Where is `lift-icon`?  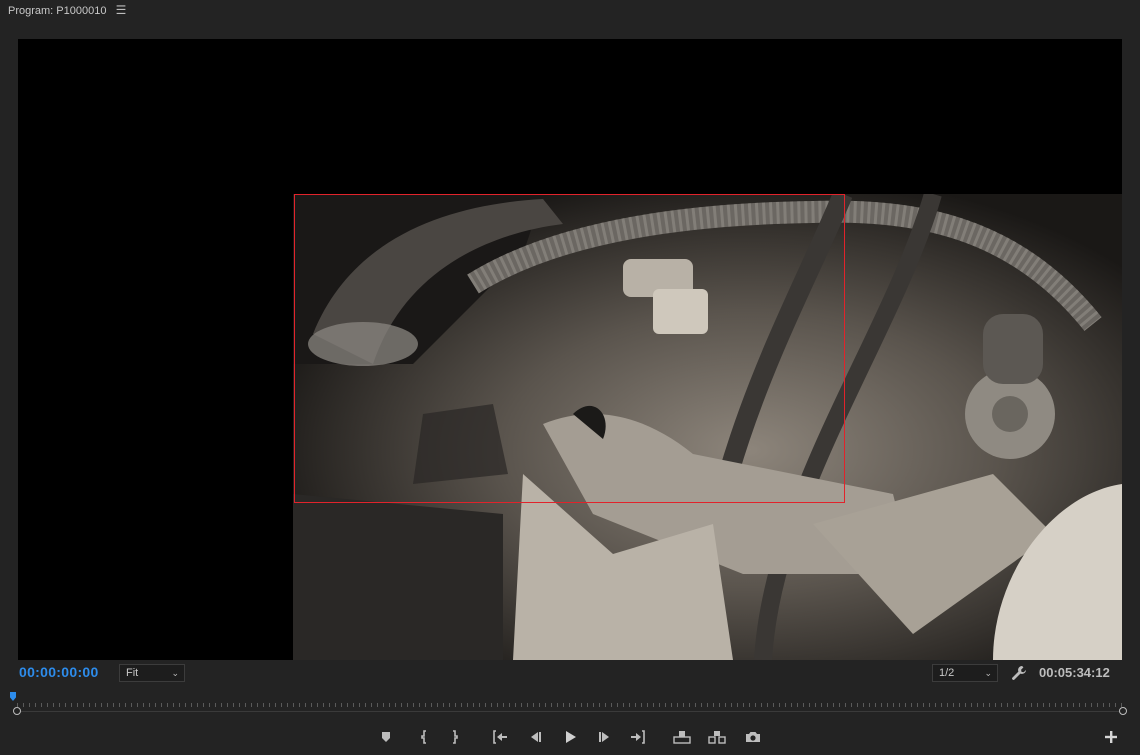
lift-icon is located at coordinates (682, 737).